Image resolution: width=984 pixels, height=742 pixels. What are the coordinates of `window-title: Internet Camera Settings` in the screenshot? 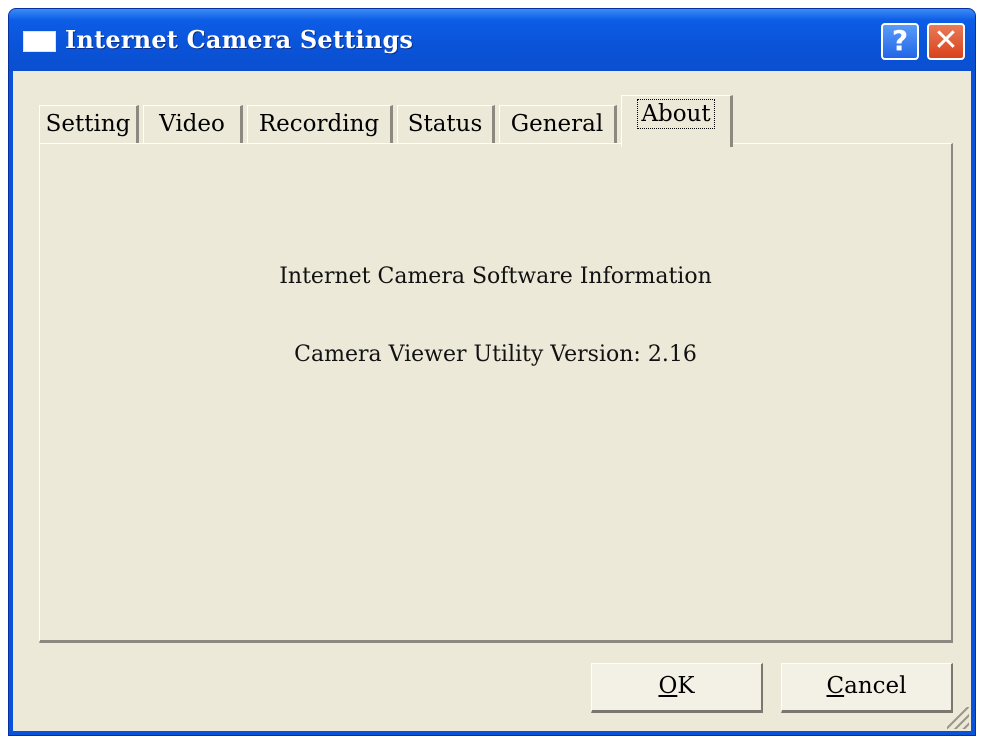 It's located at (239, 39).